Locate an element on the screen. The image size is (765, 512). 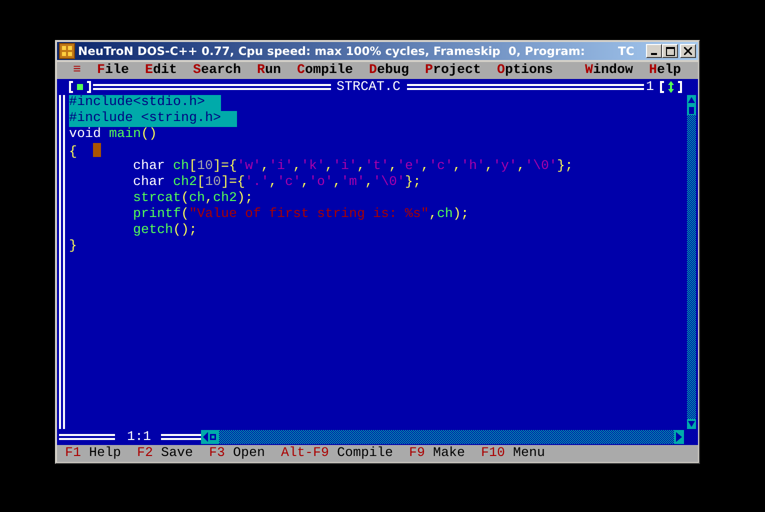
maximize-icon is located at coordinates (670, 51).